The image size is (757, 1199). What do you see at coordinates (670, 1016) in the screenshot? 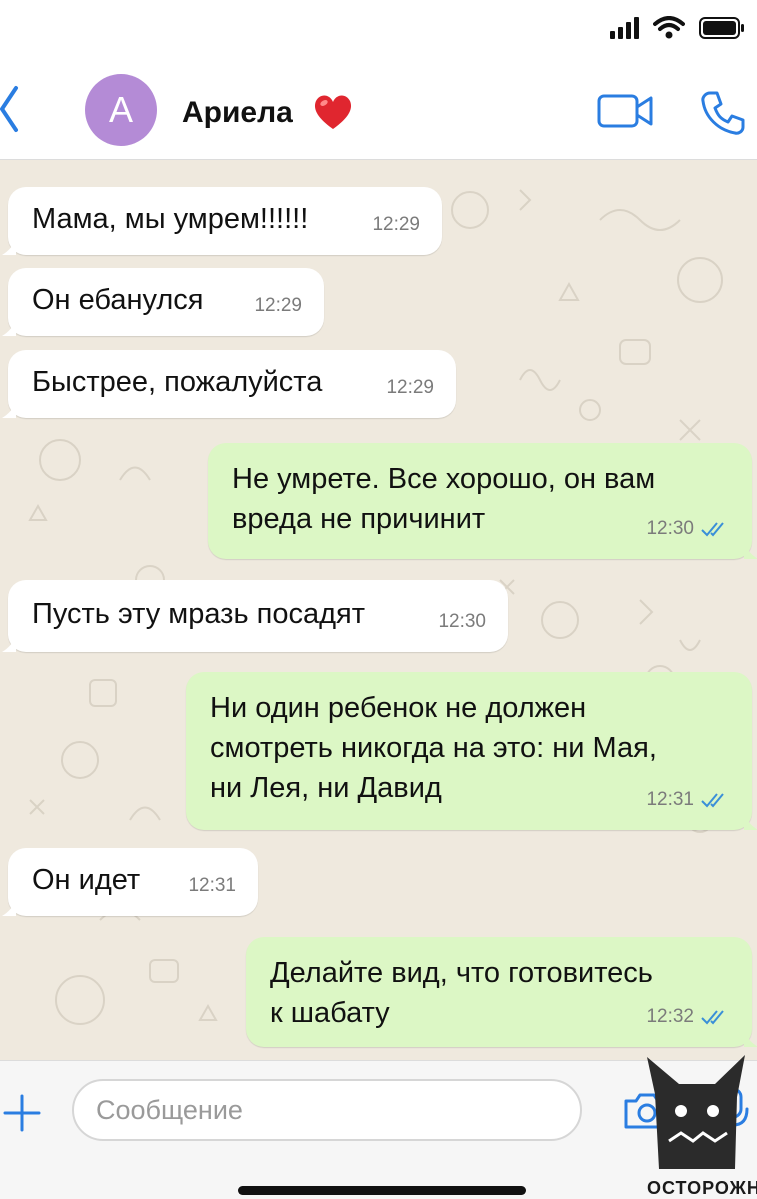
I see `message-time: 12:32` at bounding box center [670, 1016].